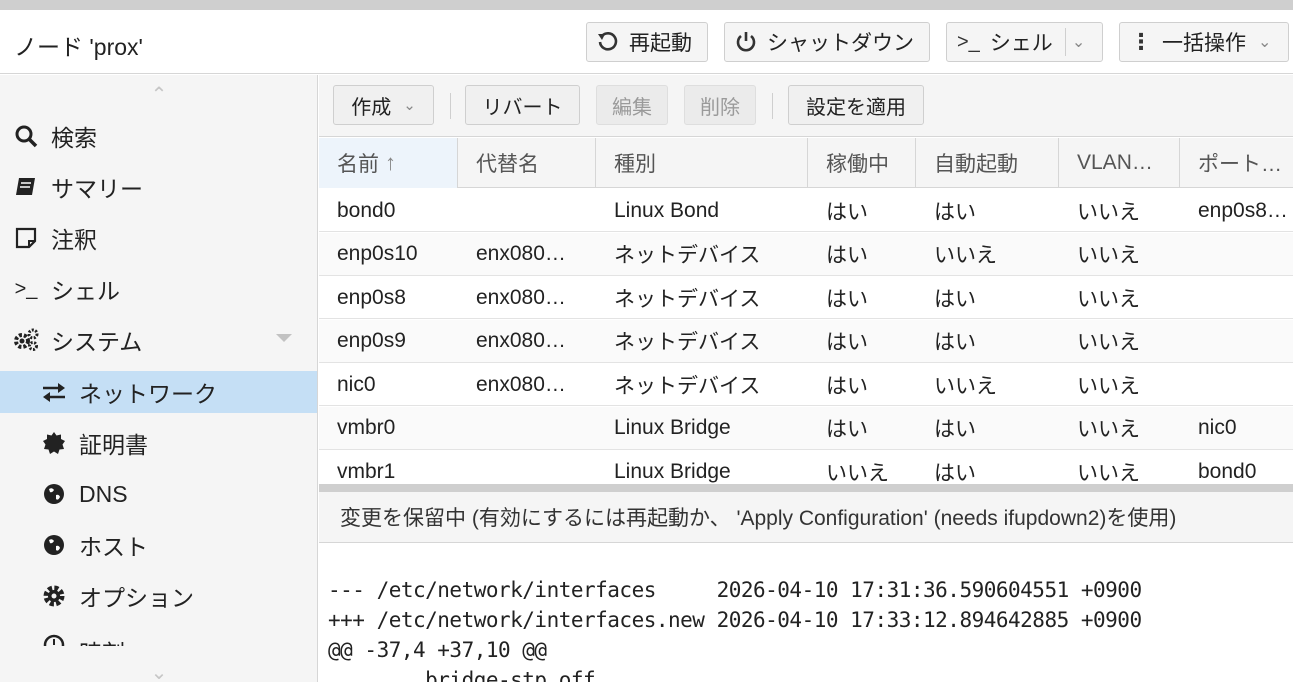  What do you see at coordinates (965, 255) in the screenshot?
I see `cell-autostart: いいえ` at bounding box center [965, 255].